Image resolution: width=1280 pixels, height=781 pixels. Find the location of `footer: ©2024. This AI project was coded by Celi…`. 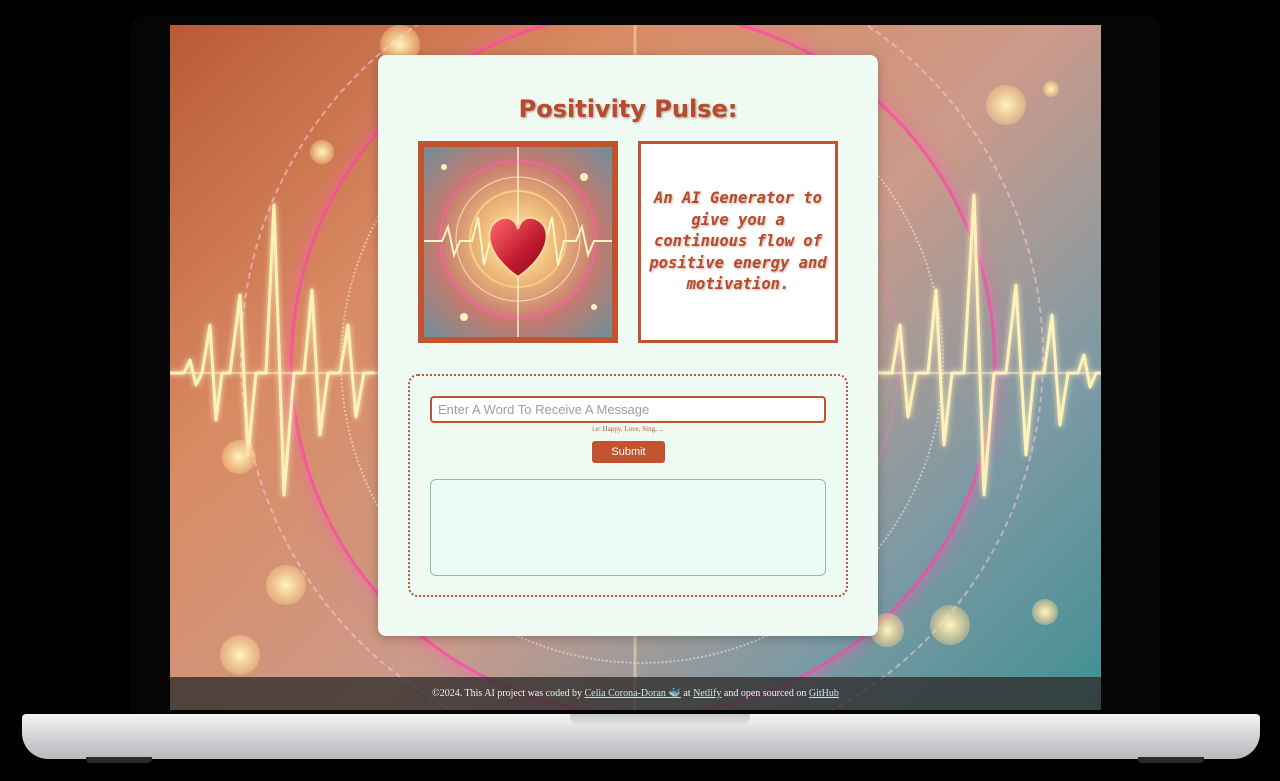

footer: ©2024. This AI project was coded by Celi… is located at coordinates (635, 693).